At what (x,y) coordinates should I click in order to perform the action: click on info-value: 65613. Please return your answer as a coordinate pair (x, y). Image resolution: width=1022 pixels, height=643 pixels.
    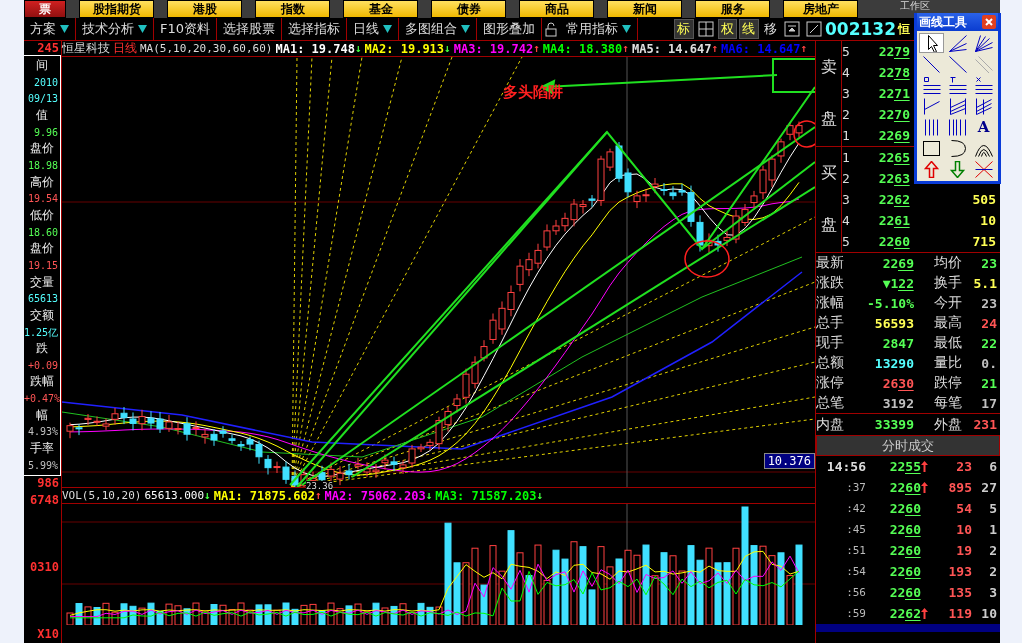
    Looking at the image, I should click on (42, 299).